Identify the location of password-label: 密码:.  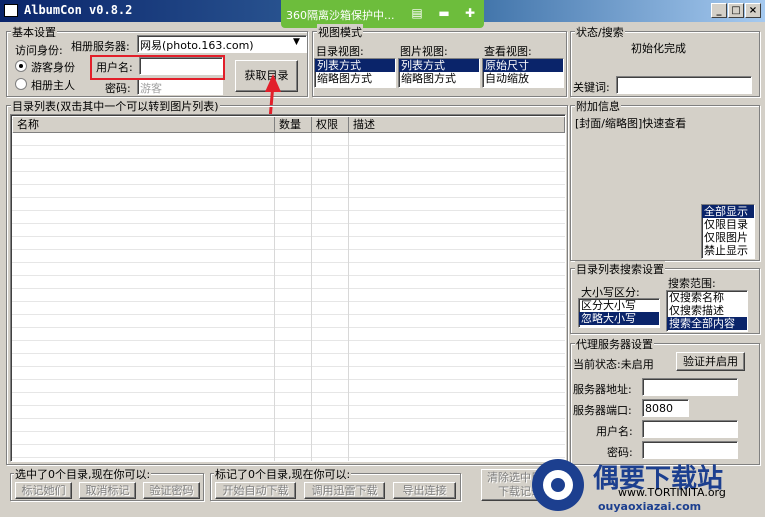
(118, 88).